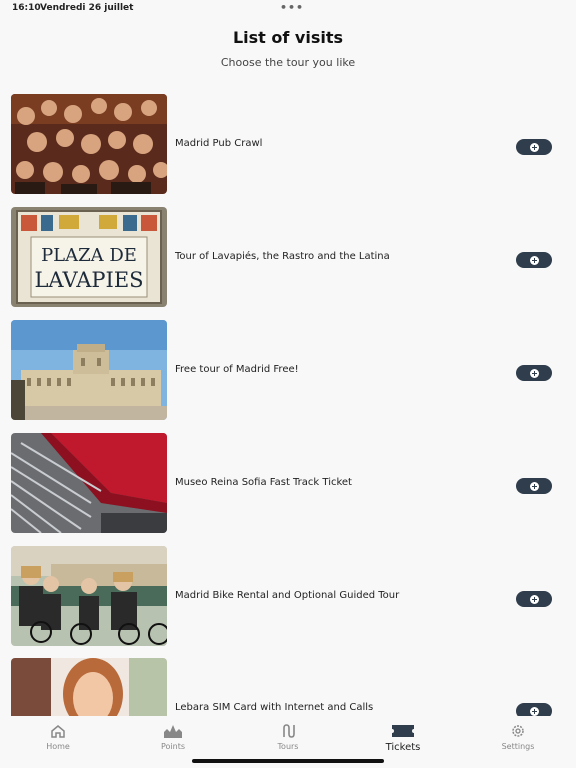 The width and height of the screenshot is (576, 768). I want to click on tab-points: Points, so click(173, 737).